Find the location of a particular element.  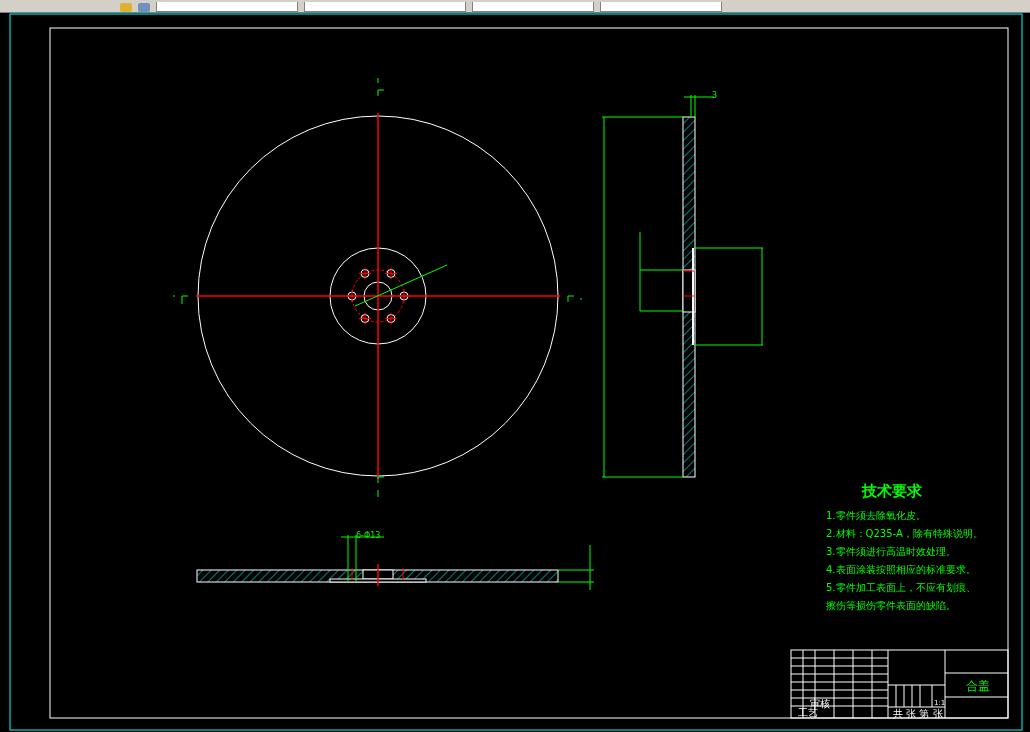

requirement-line: 5.零件加工表面上，不应有划痕、 is located at coordinates (901, 587).